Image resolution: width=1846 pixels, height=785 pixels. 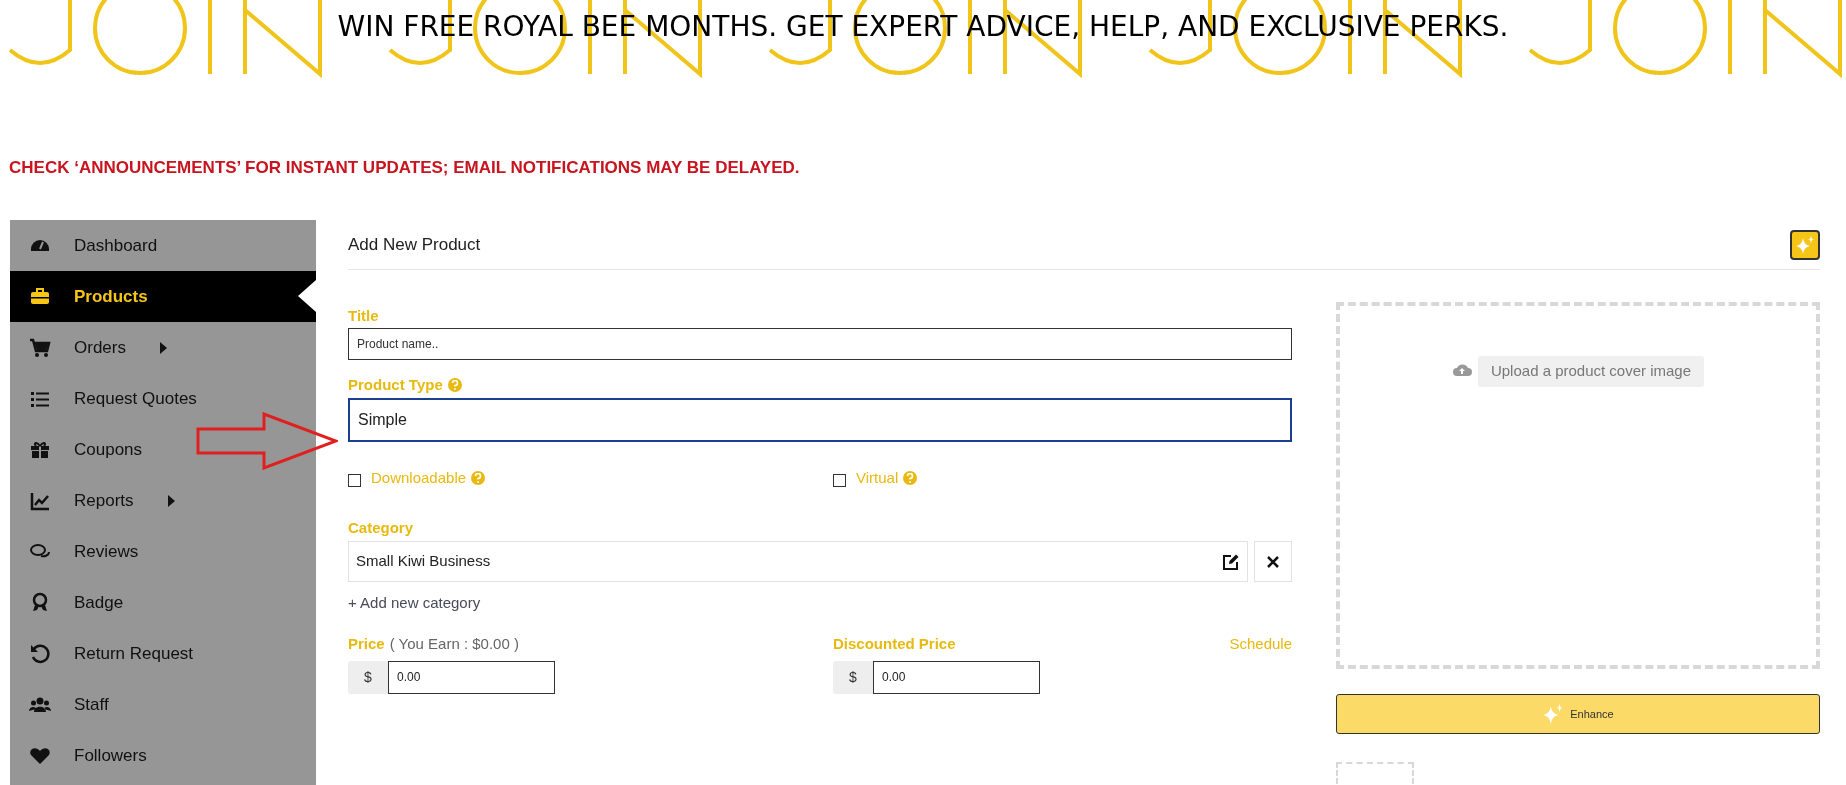 I want to click on category-field: Small Kiwi Business, so click(x=798, y=561).